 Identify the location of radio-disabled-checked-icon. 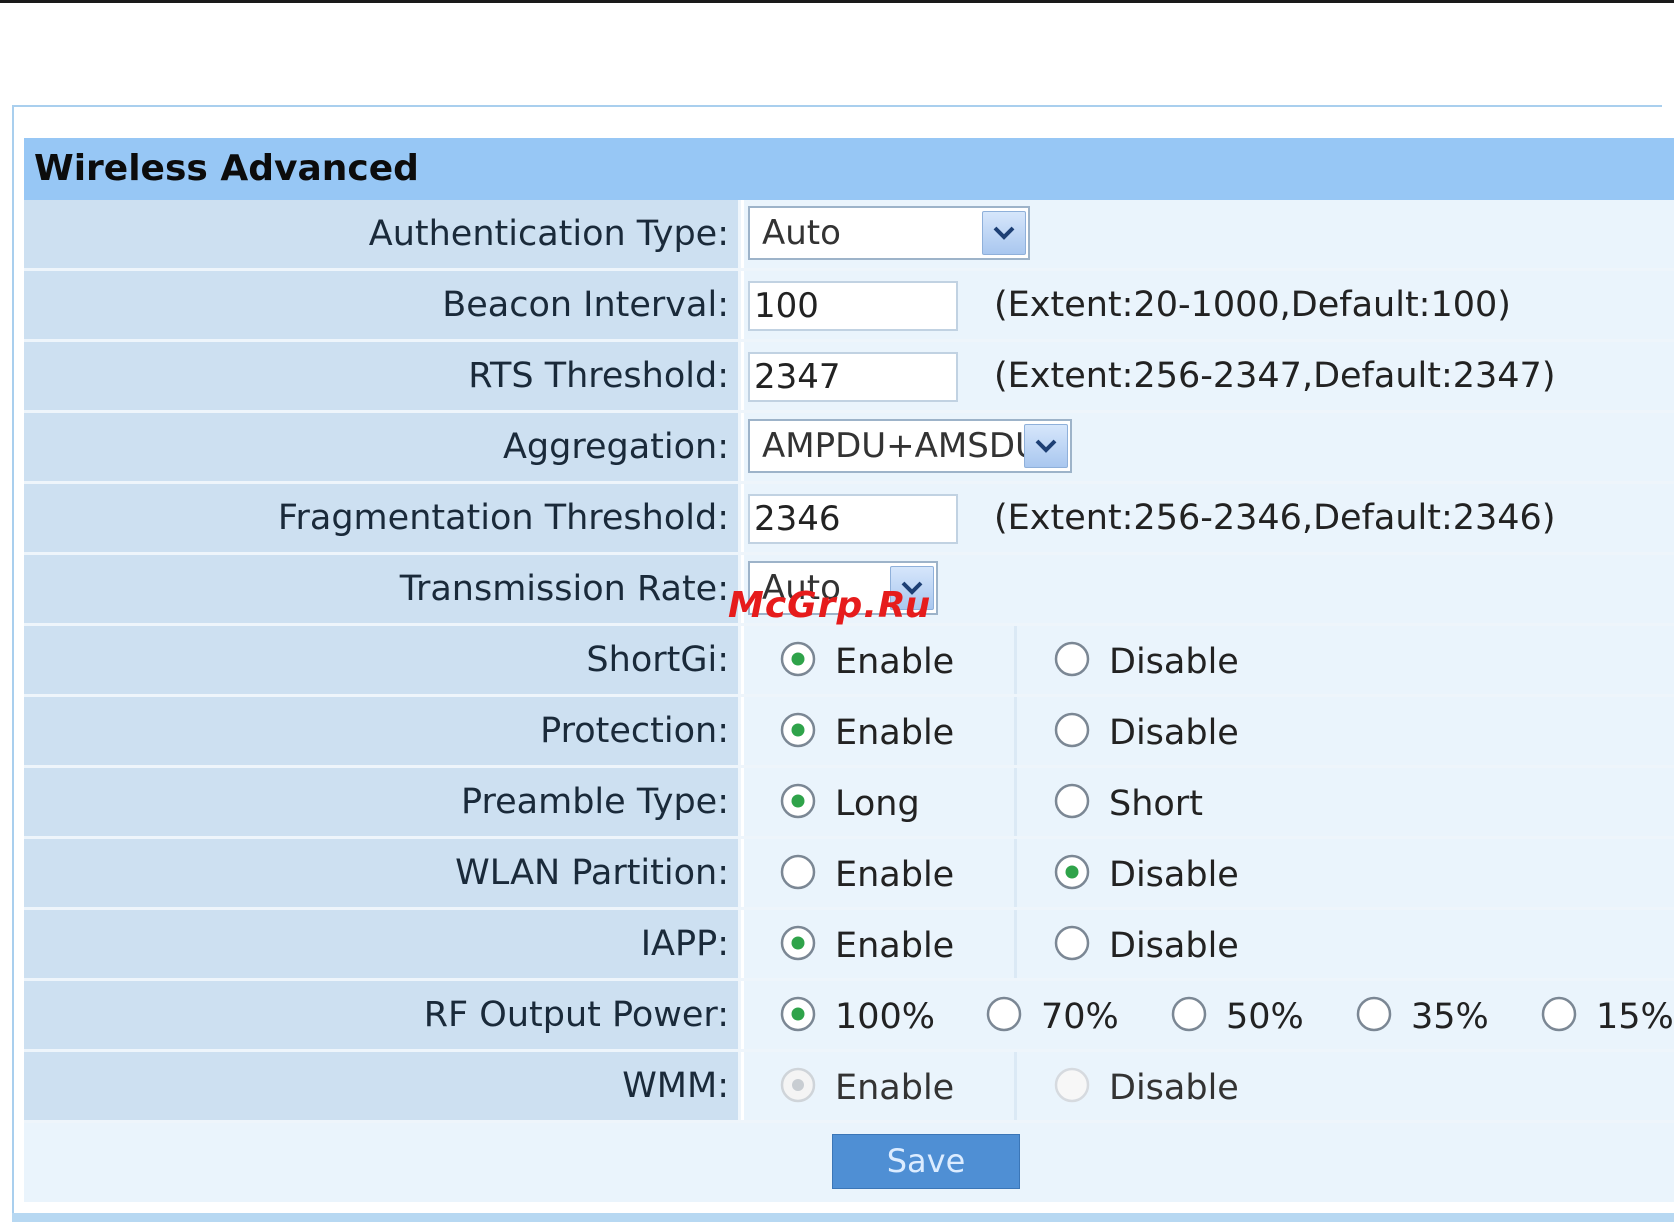
(798, 1085).